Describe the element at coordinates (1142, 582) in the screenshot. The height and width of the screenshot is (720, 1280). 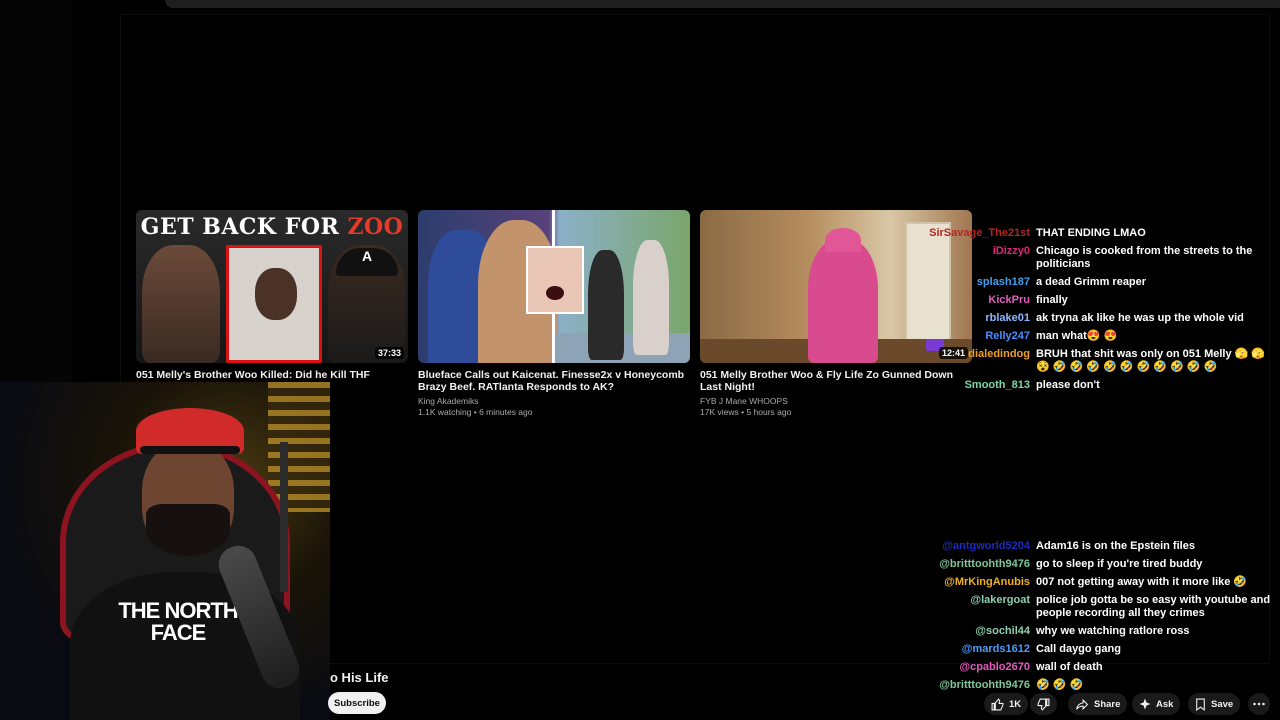
I see `chat-text: 007 not getting away with it more like 🤣` at that location.